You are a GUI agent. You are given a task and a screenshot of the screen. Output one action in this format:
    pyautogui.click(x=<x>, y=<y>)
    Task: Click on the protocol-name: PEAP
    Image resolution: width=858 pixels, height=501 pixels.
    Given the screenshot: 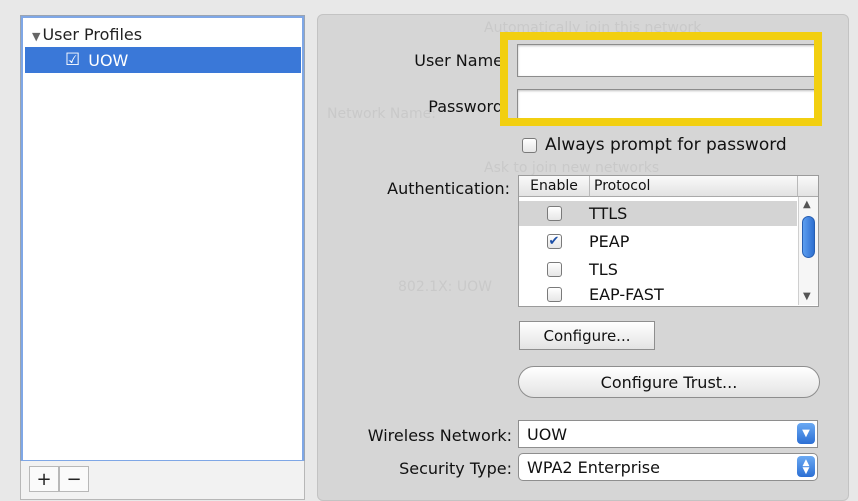 What is the action you would take?
    pyautogui.click(x=609, y=241)
    